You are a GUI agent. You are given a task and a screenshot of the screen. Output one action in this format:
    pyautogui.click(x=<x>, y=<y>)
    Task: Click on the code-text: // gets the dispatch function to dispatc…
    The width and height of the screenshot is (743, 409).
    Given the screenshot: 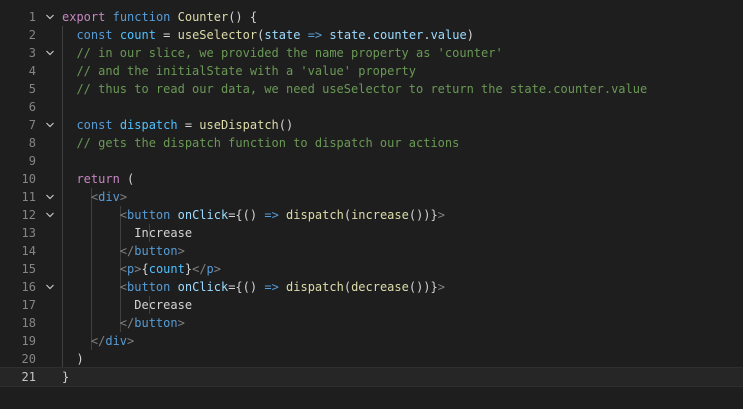 What is the action you would take?
    pyautogui.click(x=260, y=143)
    